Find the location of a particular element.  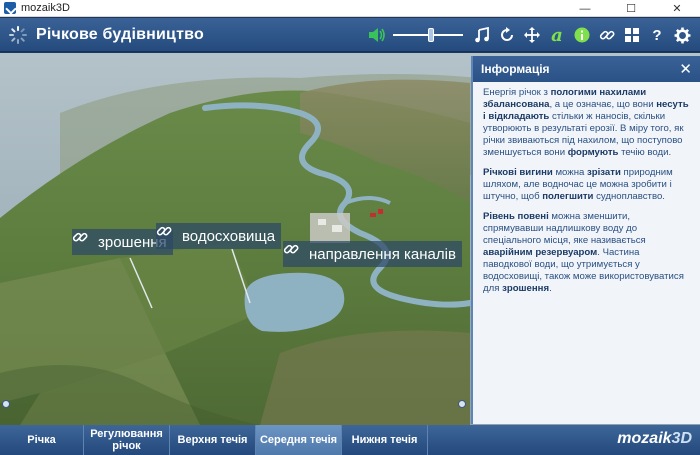

music-icon is located at coordinates (482, 35).